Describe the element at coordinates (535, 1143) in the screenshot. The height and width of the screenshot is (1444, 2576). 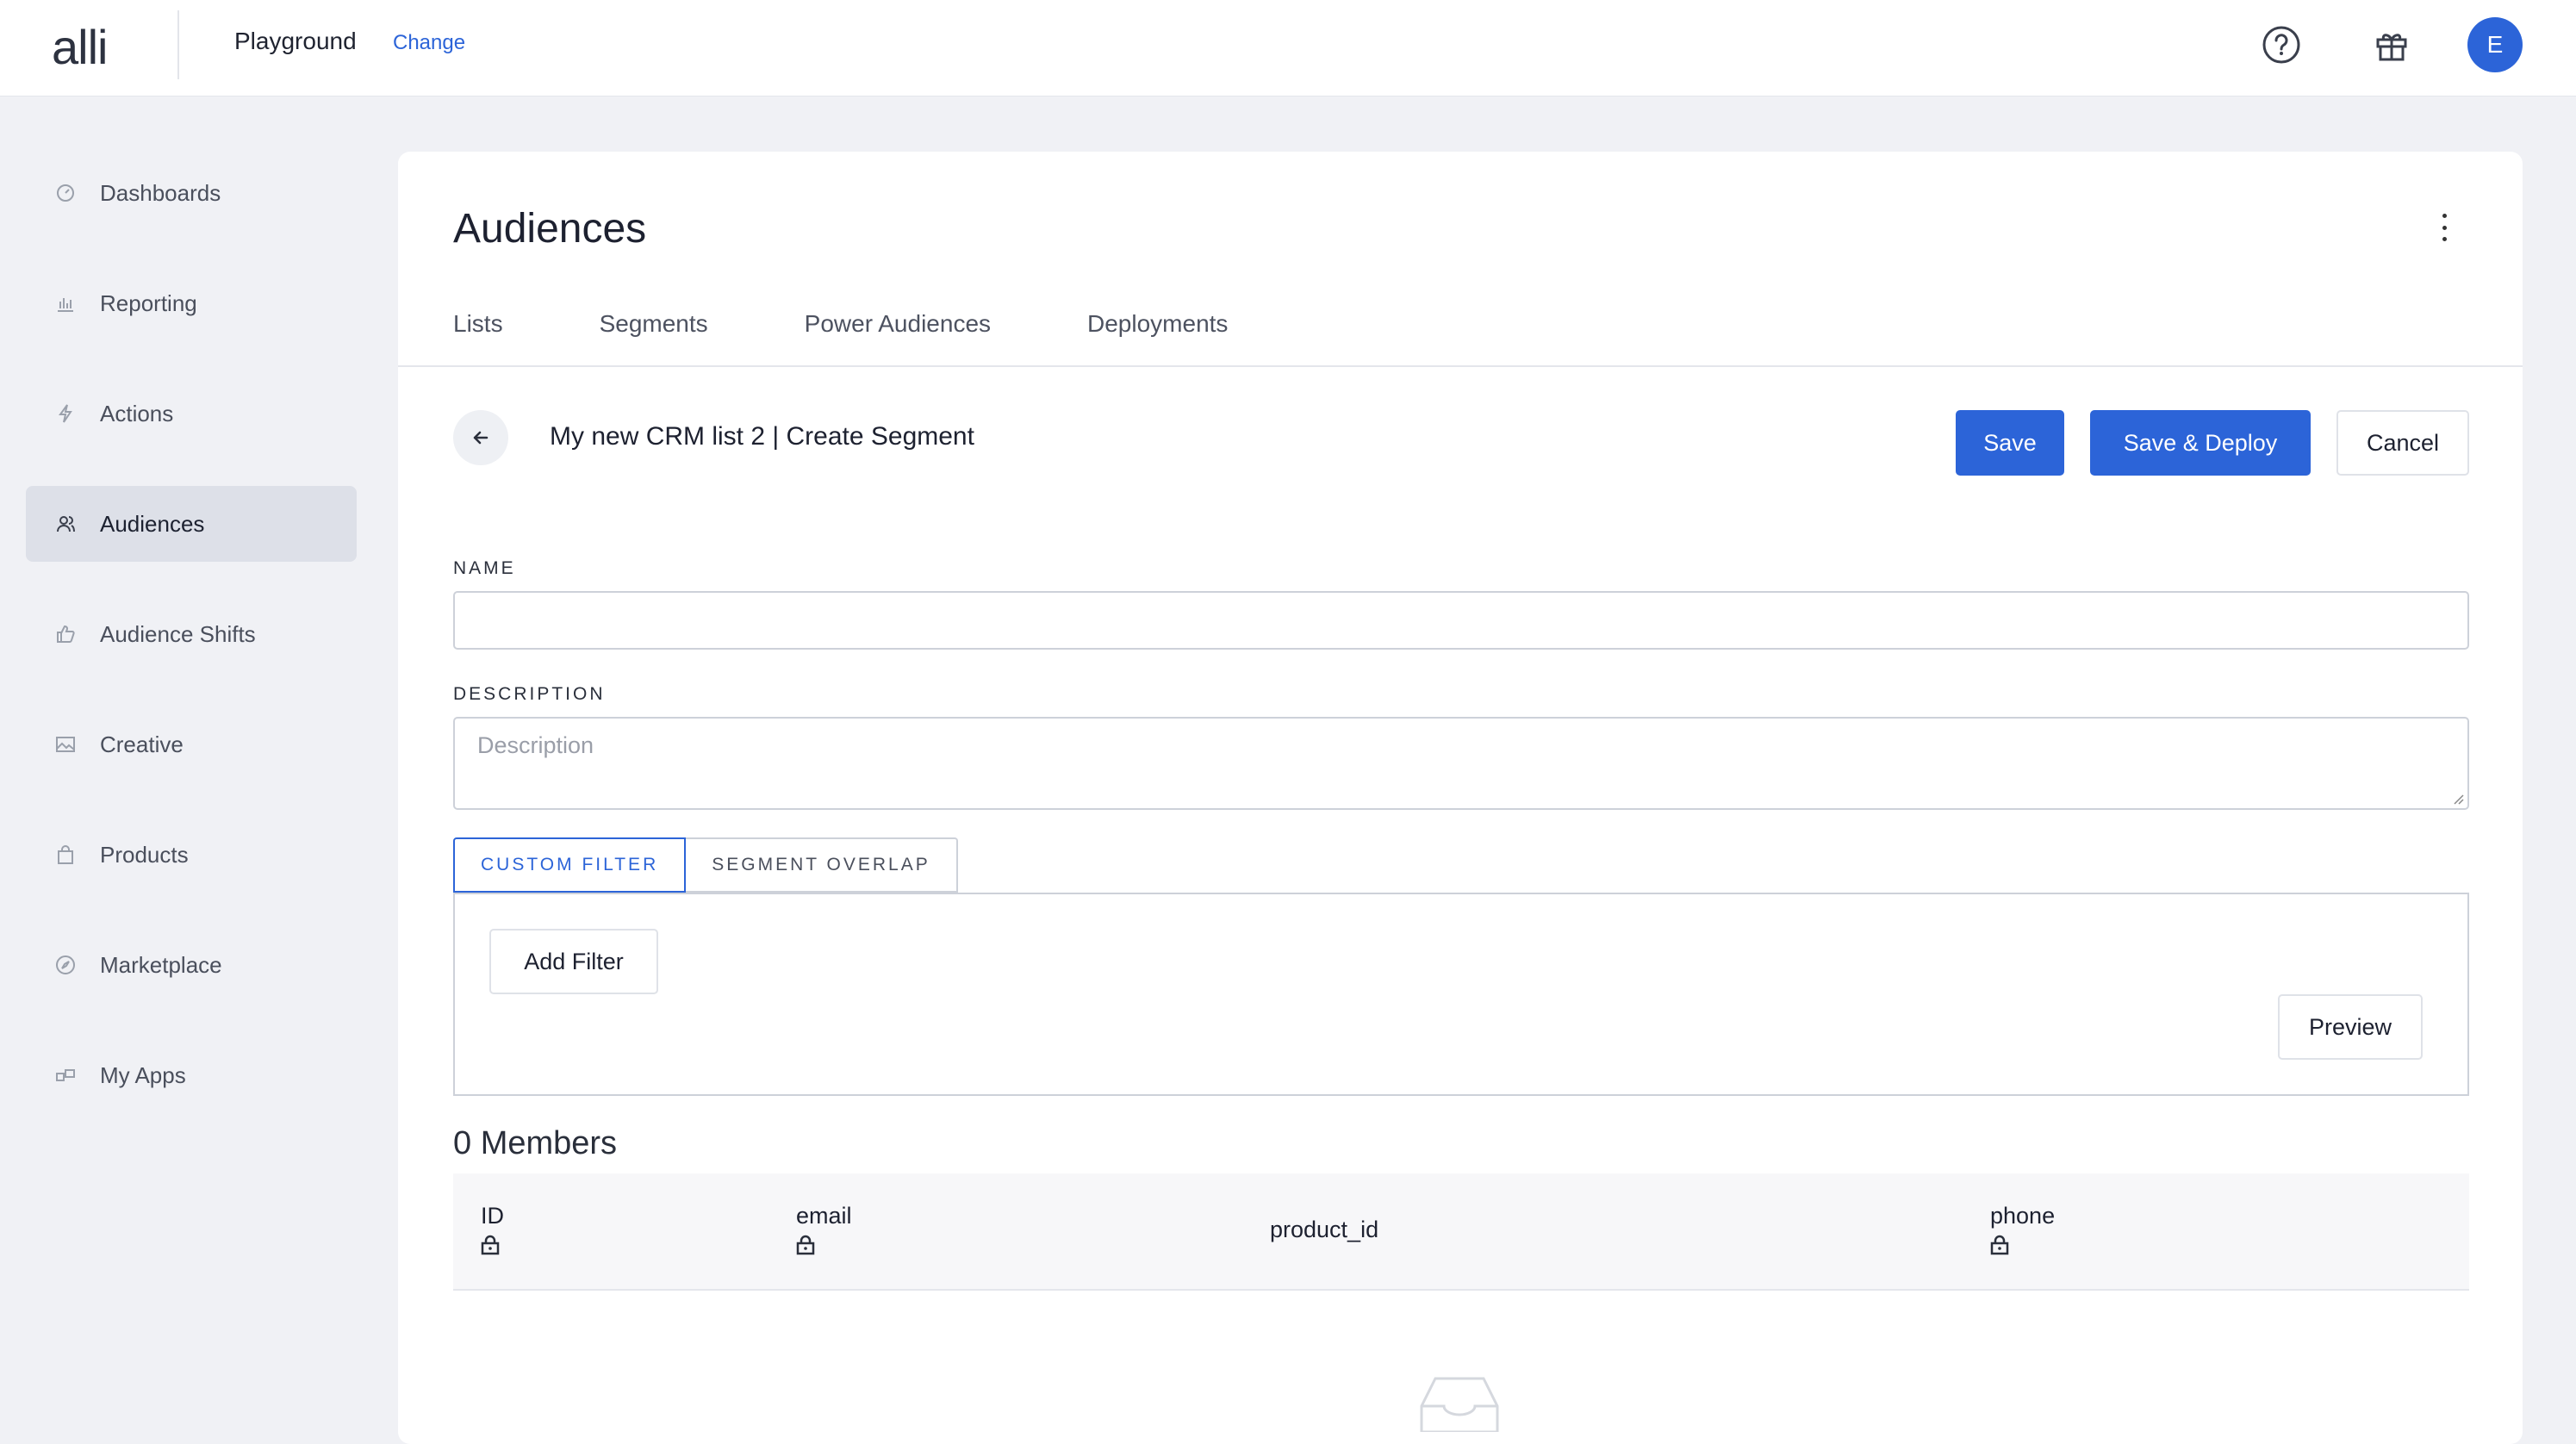
I see `members-count: 0 Members` at that location.